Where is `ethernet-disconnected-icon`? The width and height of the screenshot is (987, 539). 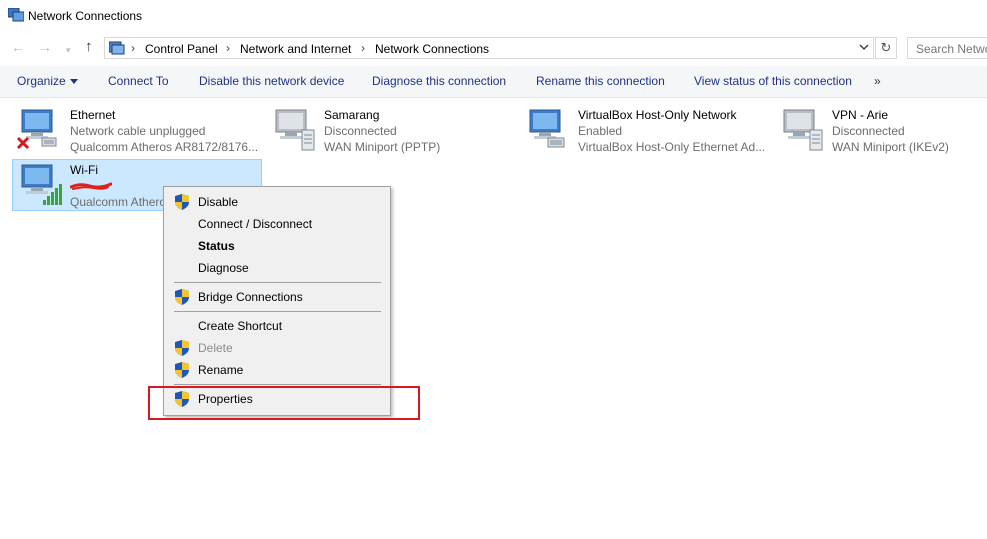 ethernet-disconnected-icon is located at coordinates (36, 129).